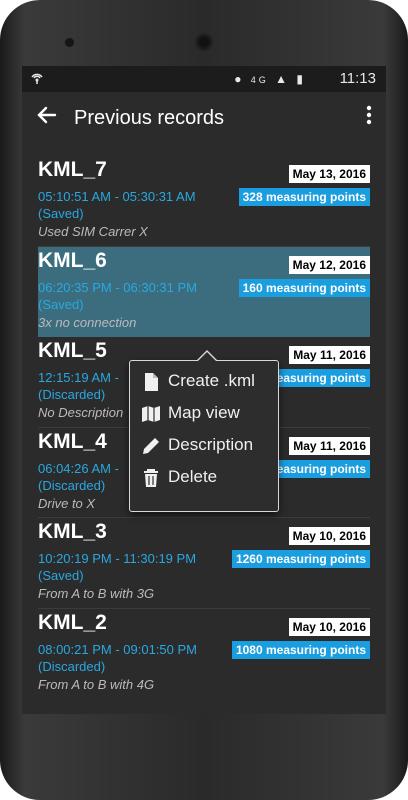 Image resolution: width=408 pixels, height=800 pixels. I want to click on menu-item-label: Create .kml, so click(211, 380).